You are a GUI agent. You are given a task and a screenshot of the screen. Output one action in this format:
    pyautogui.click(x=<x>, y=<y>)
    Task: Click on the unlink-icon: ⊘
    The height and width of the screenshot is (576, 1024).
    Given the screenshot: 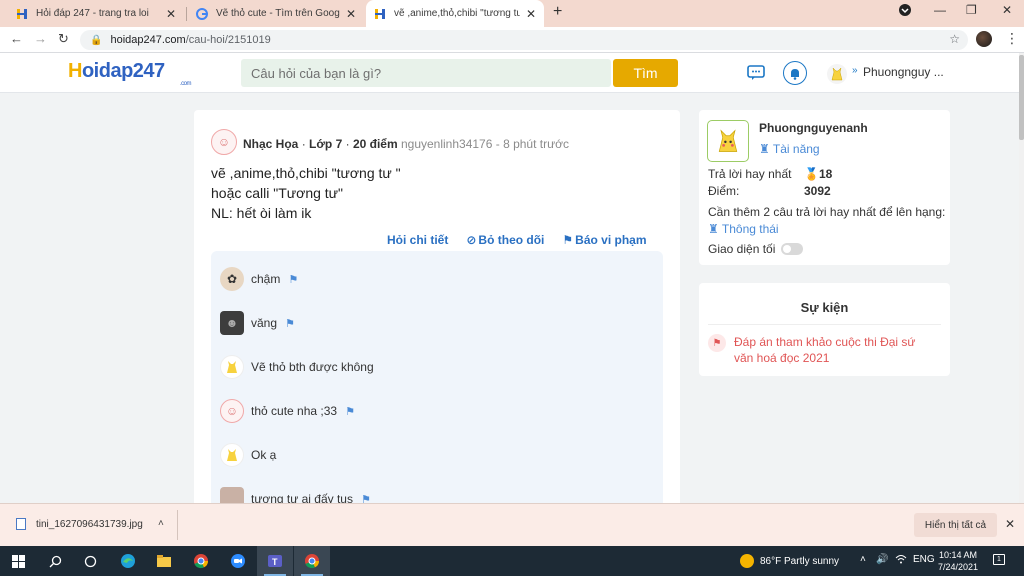 What is the action you would take?
    pyautogui.click(x=471, y=240)
    